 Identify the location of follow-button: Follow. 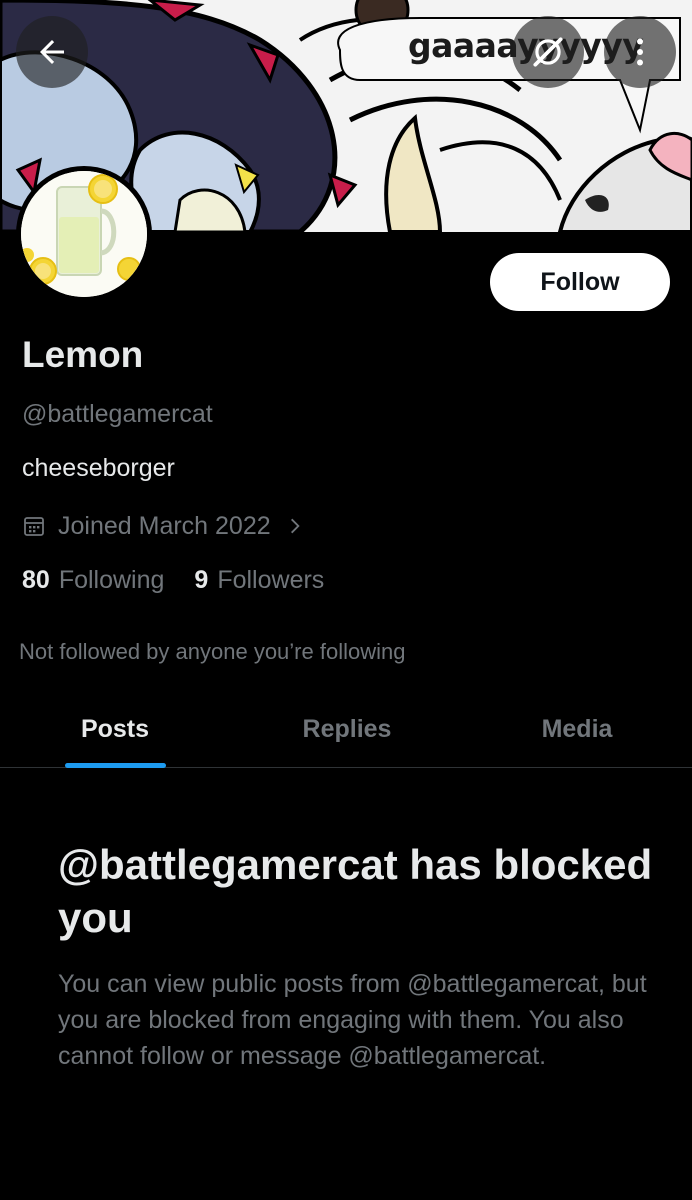
(580, 282).